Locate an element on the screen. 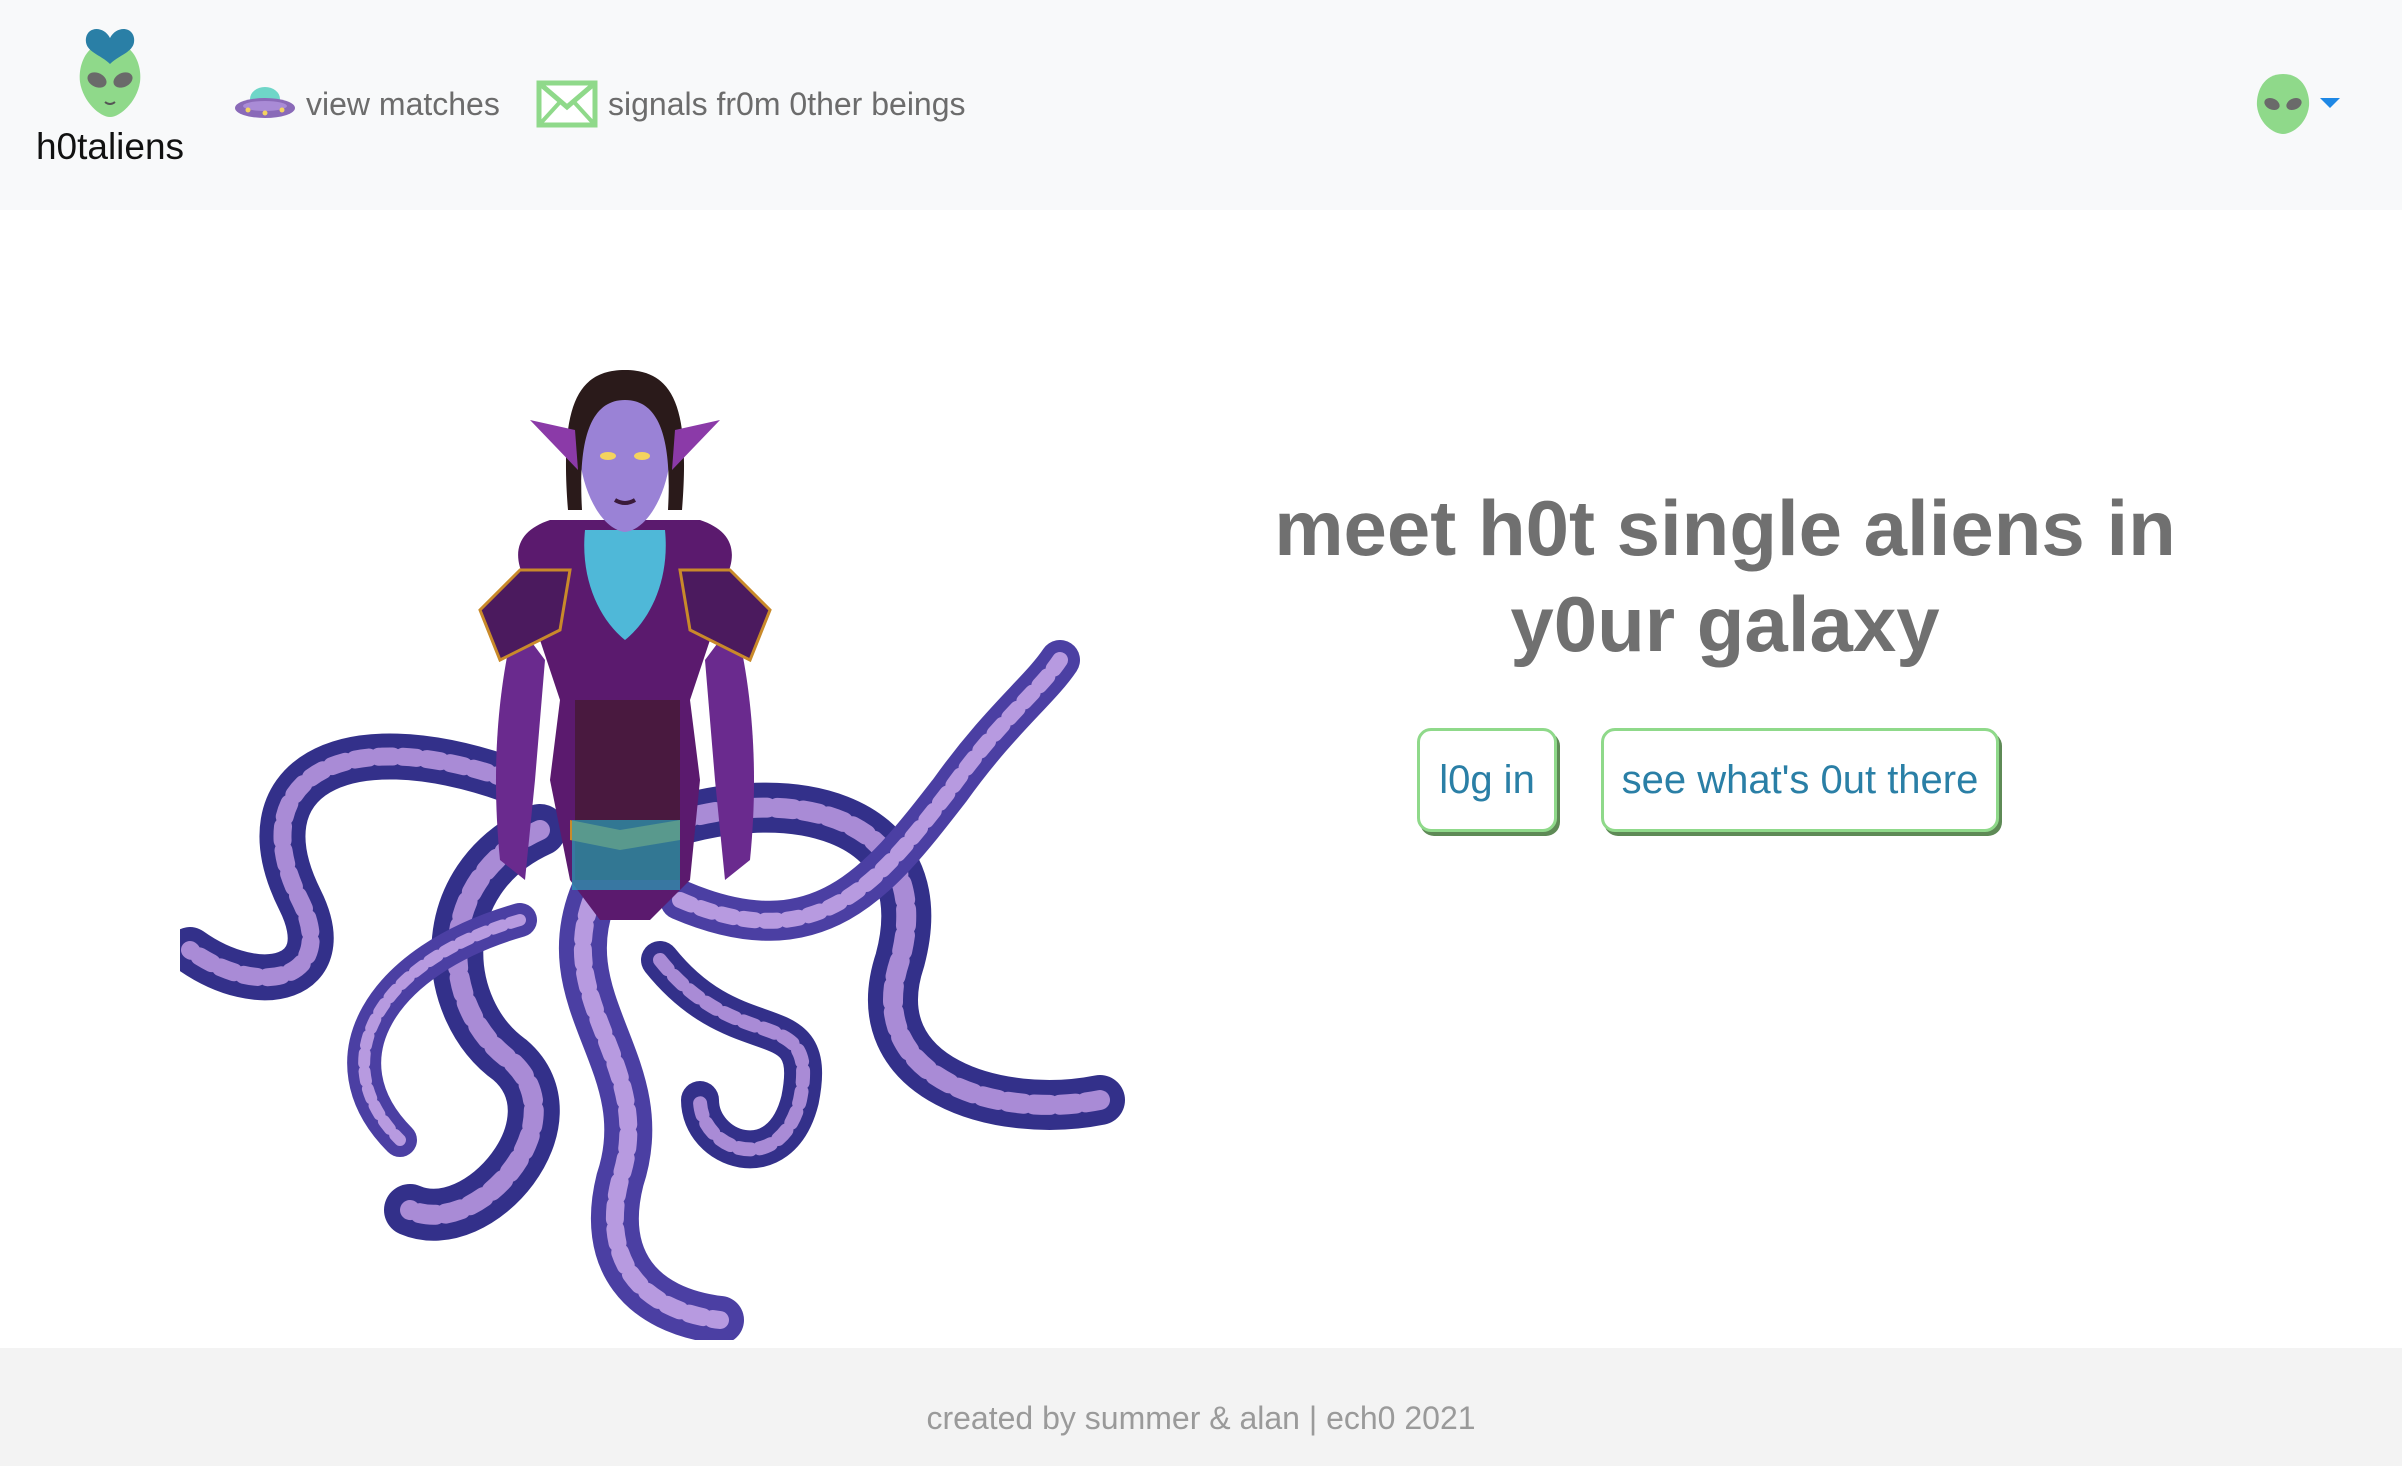  brand-link: h0taliens is located at coordinates (110, 102).